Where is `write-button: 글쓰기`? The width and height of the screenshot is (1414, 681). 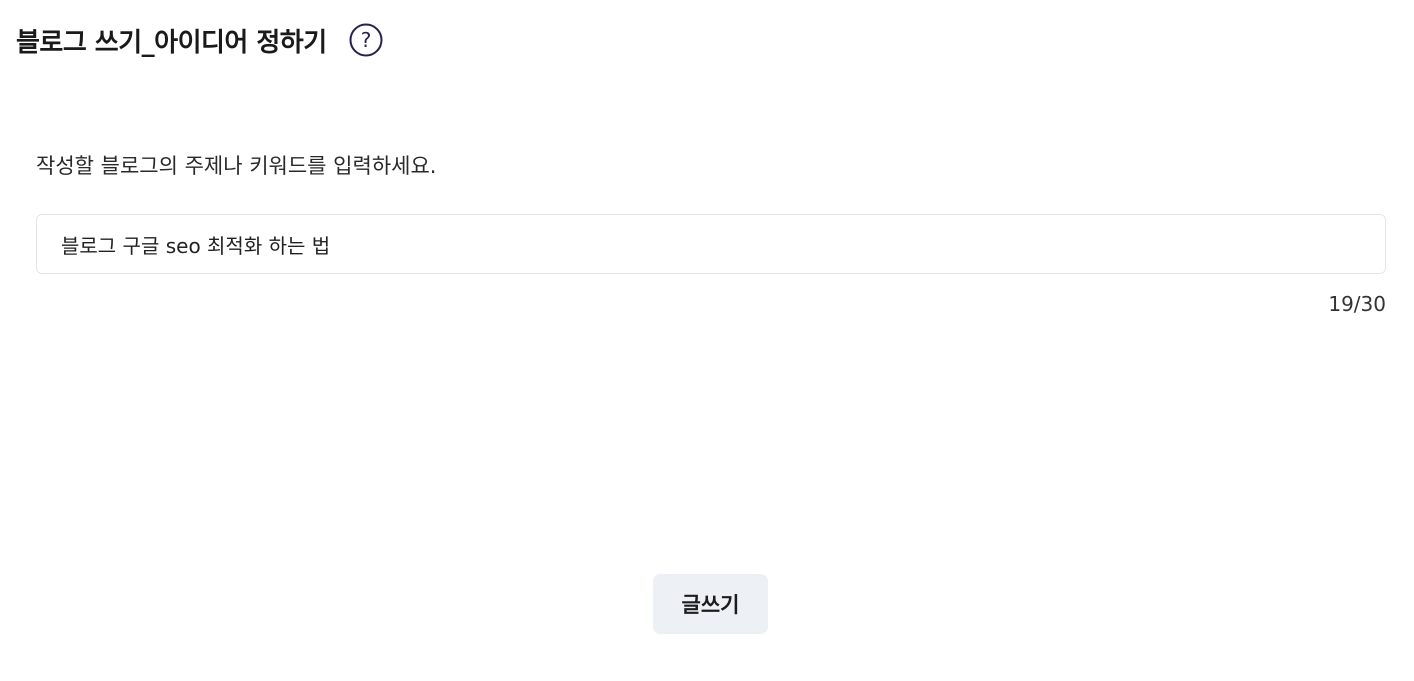 write-button: 글쓰기 is located at coordinates (710, 604).